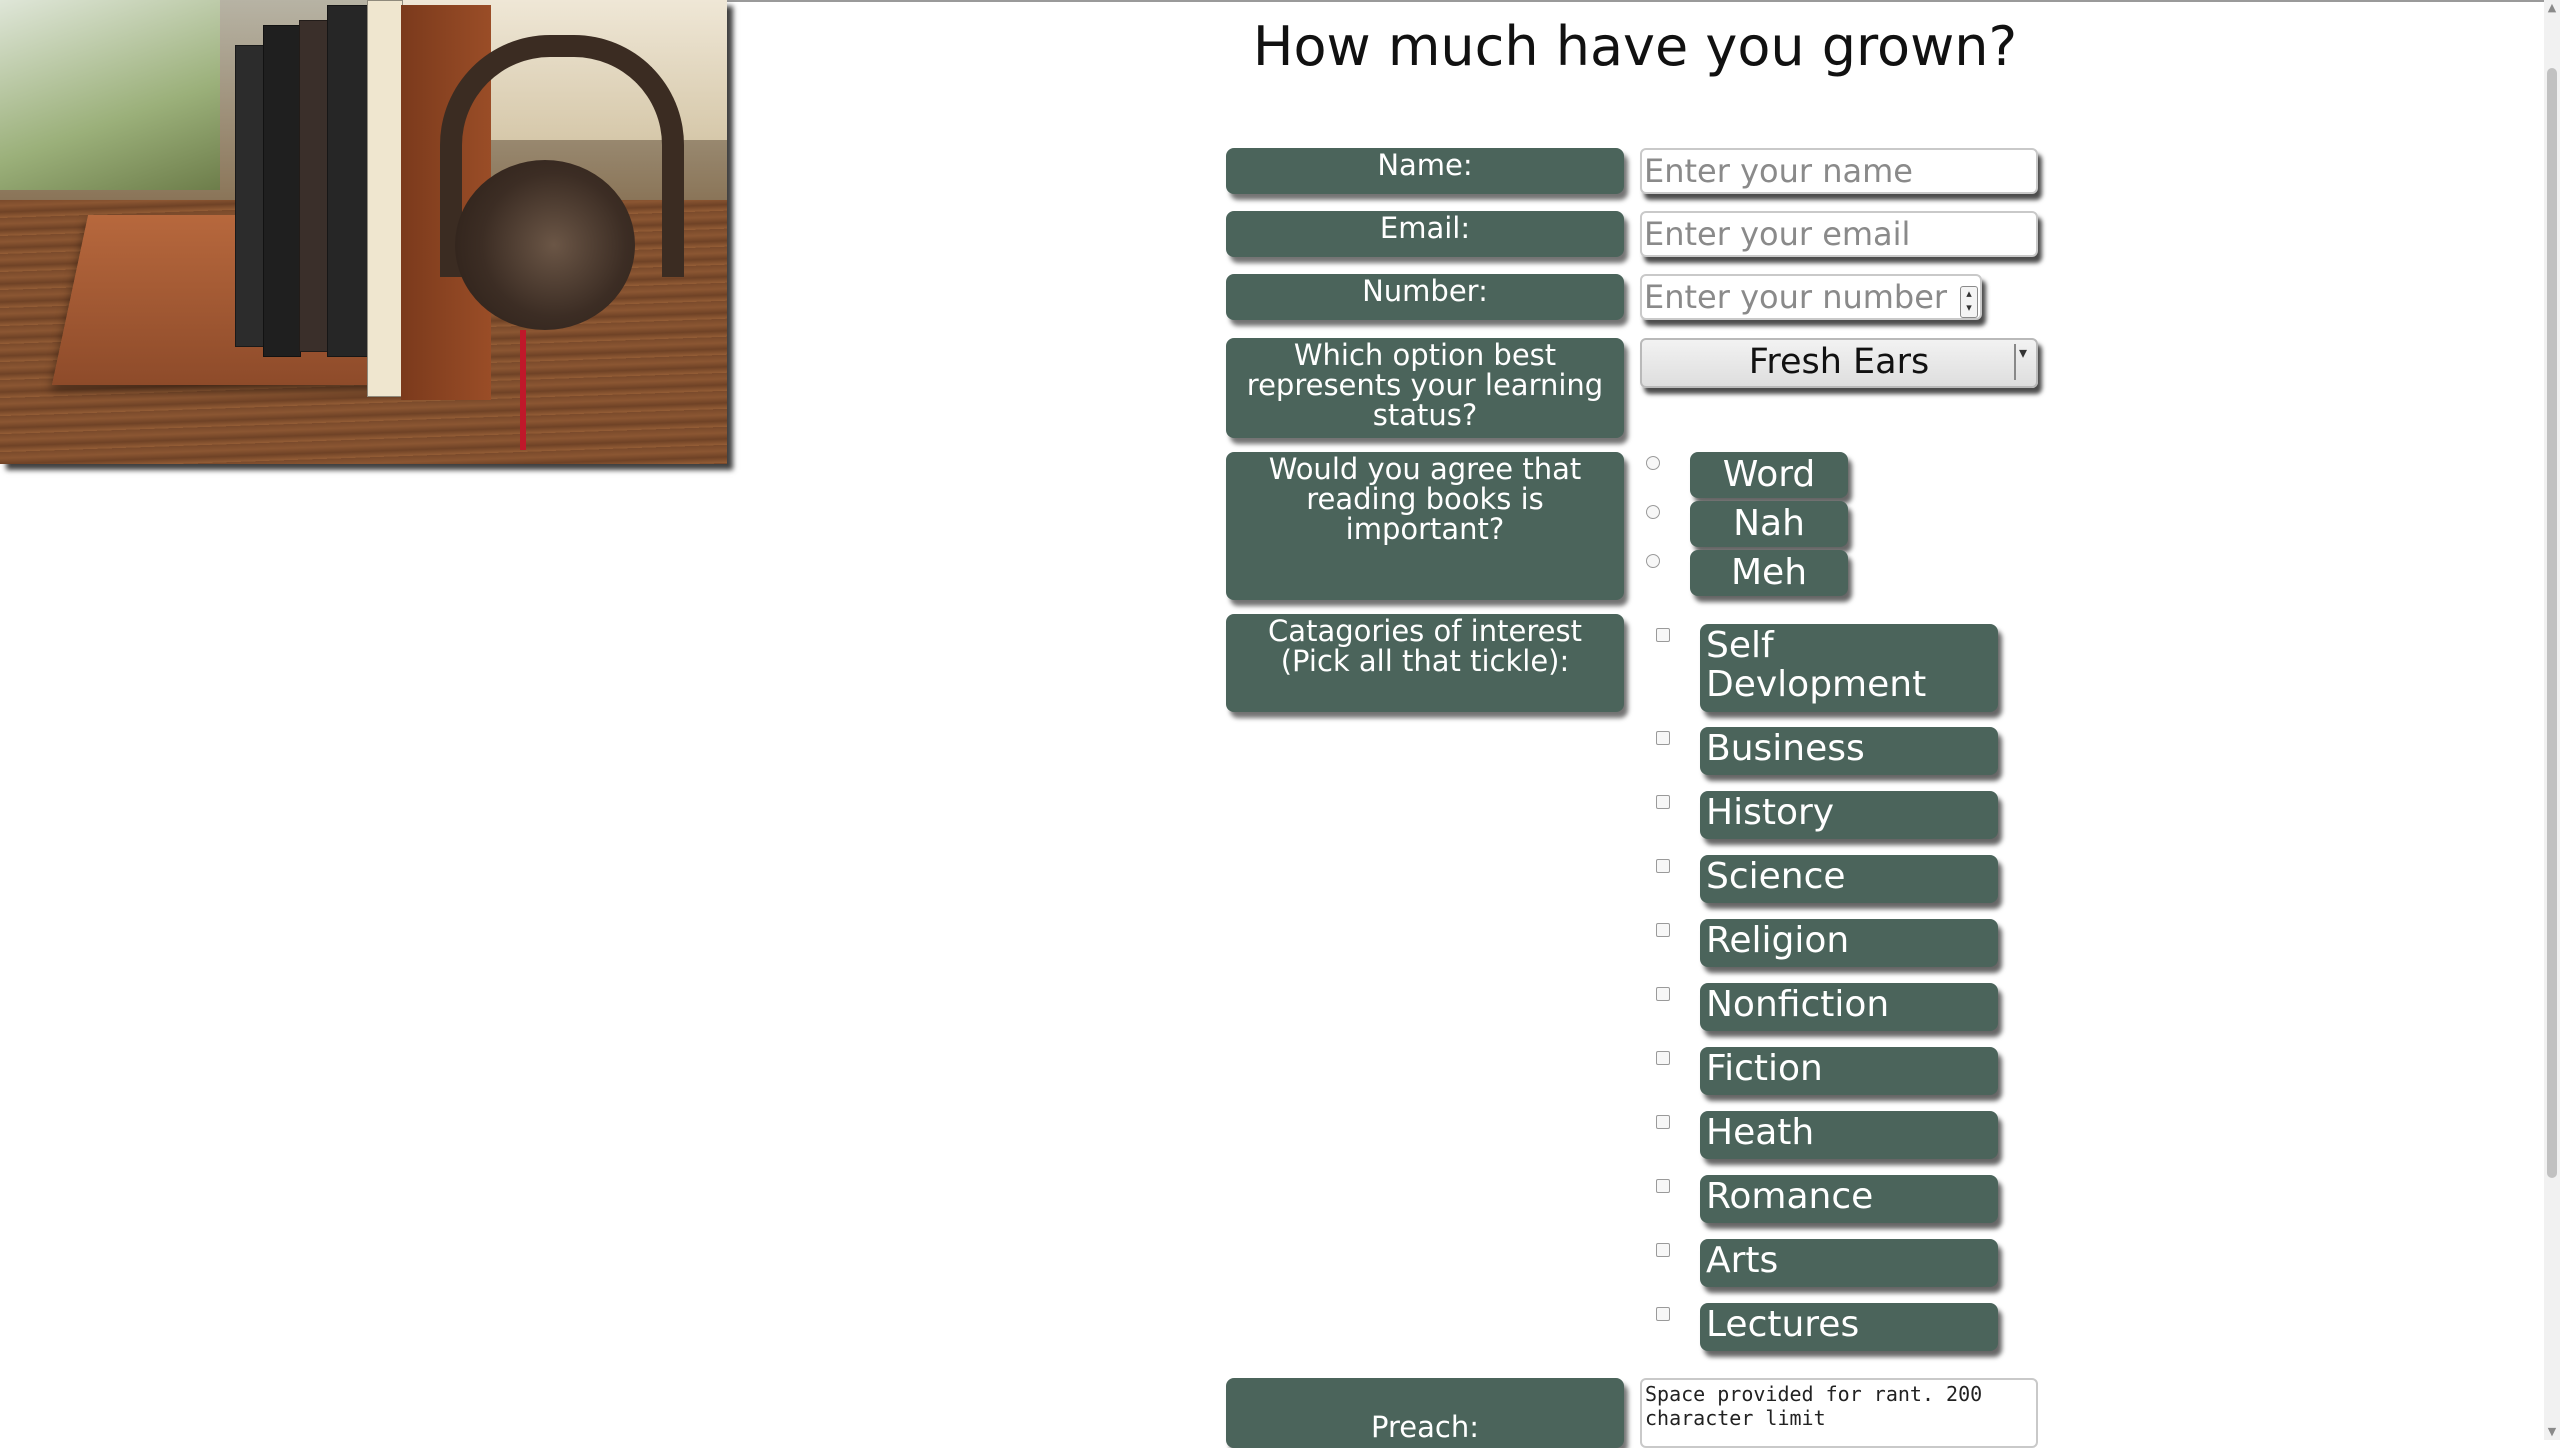 The image size is (2560, 1448). What do you see at coordinates (1849, 1263) in the screenshot?
I see `category-arts: Arts` at bounding box center [1849, 1263].